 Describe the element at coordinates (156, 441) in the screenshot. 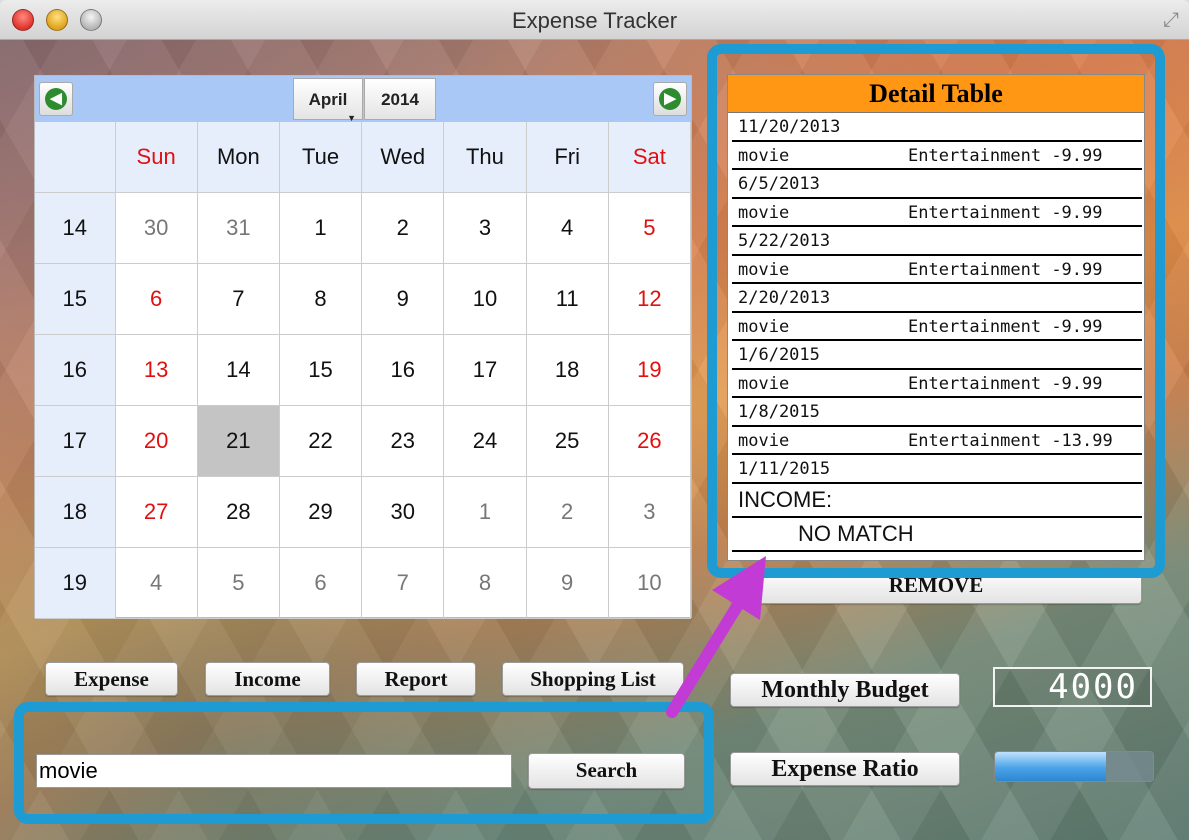

I see `calendar-day: 20` at that location.